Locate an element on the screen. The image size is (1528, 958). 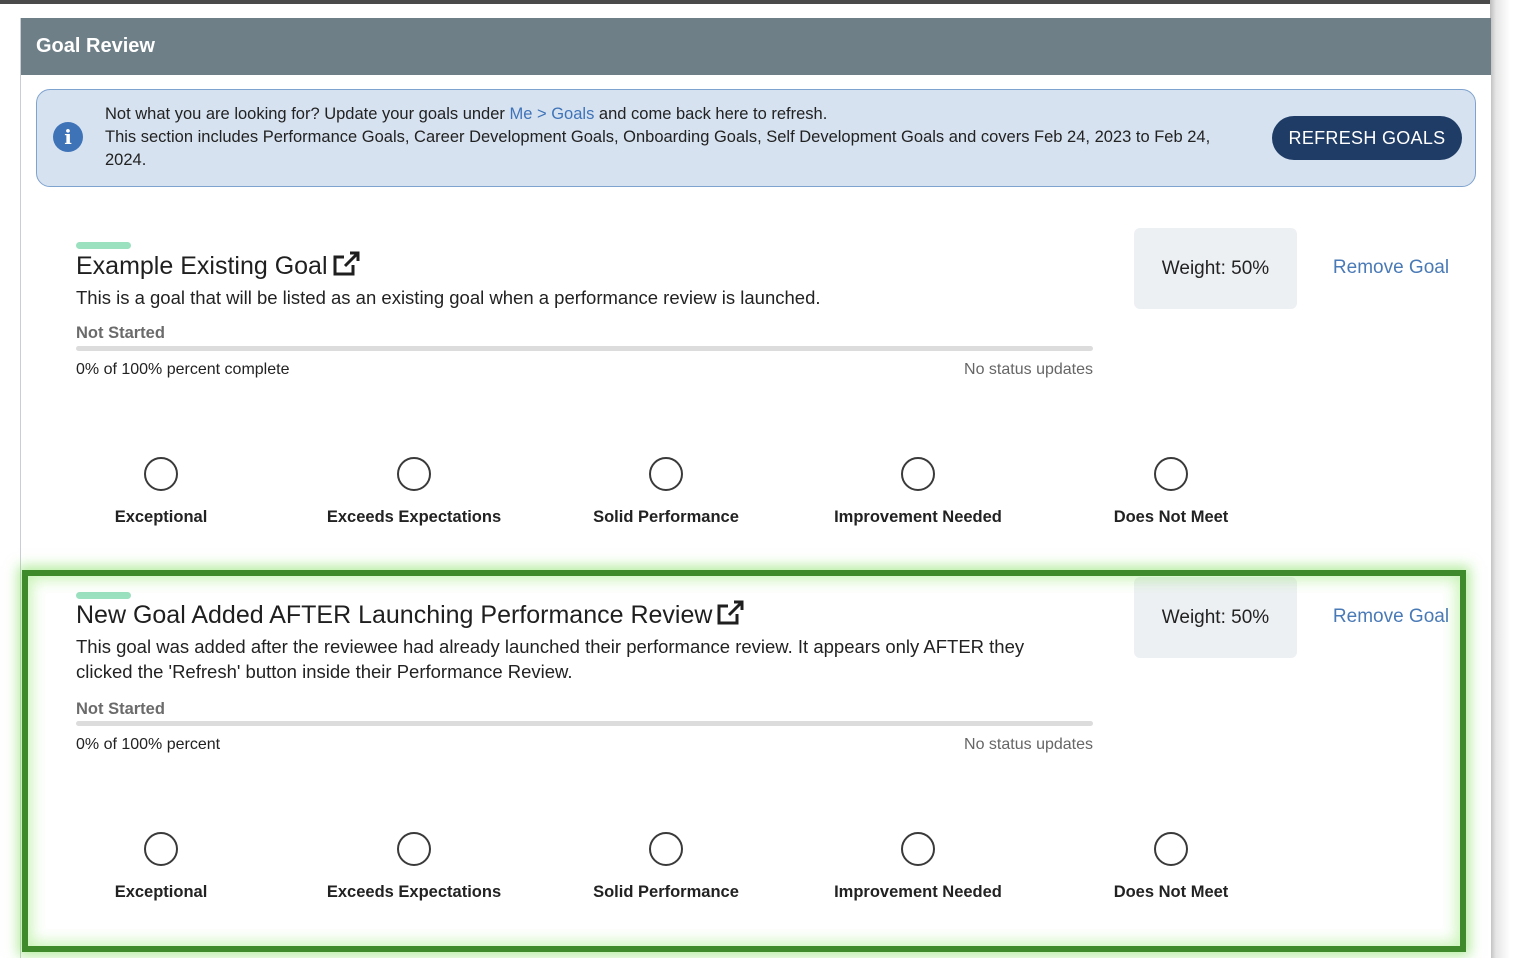
info-circle-icon: i is located at coordinates (68, 137).